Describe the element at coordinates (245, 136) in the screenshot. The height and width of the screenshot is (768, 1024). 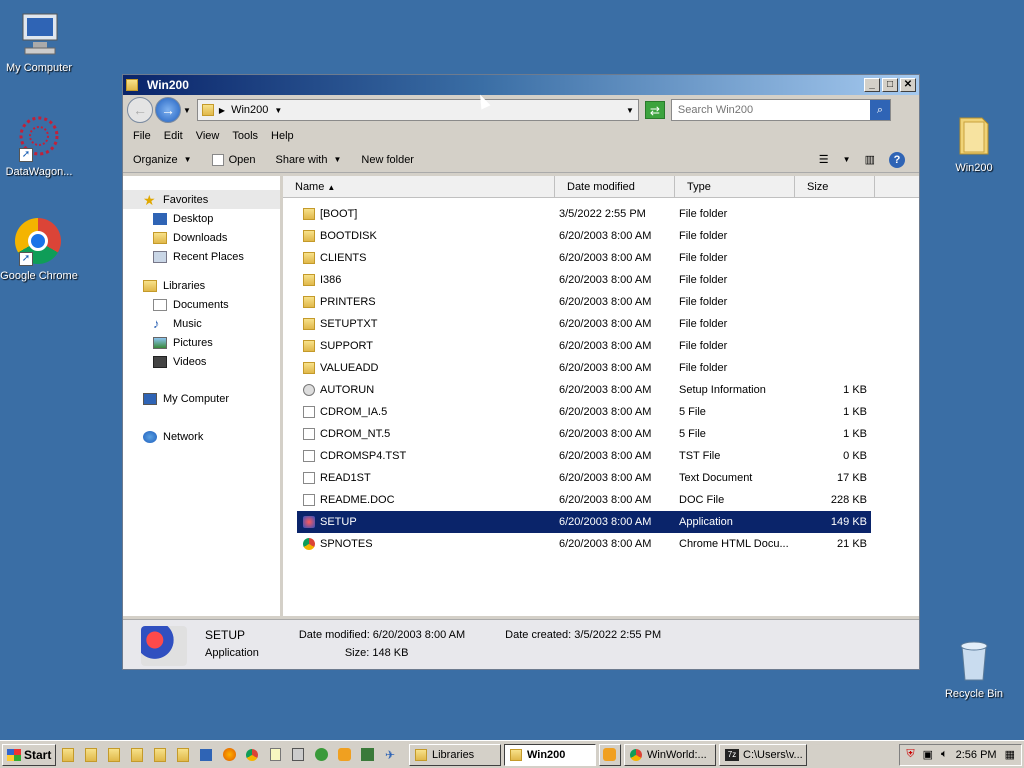
I see `menu-tools: Tools` at that location.